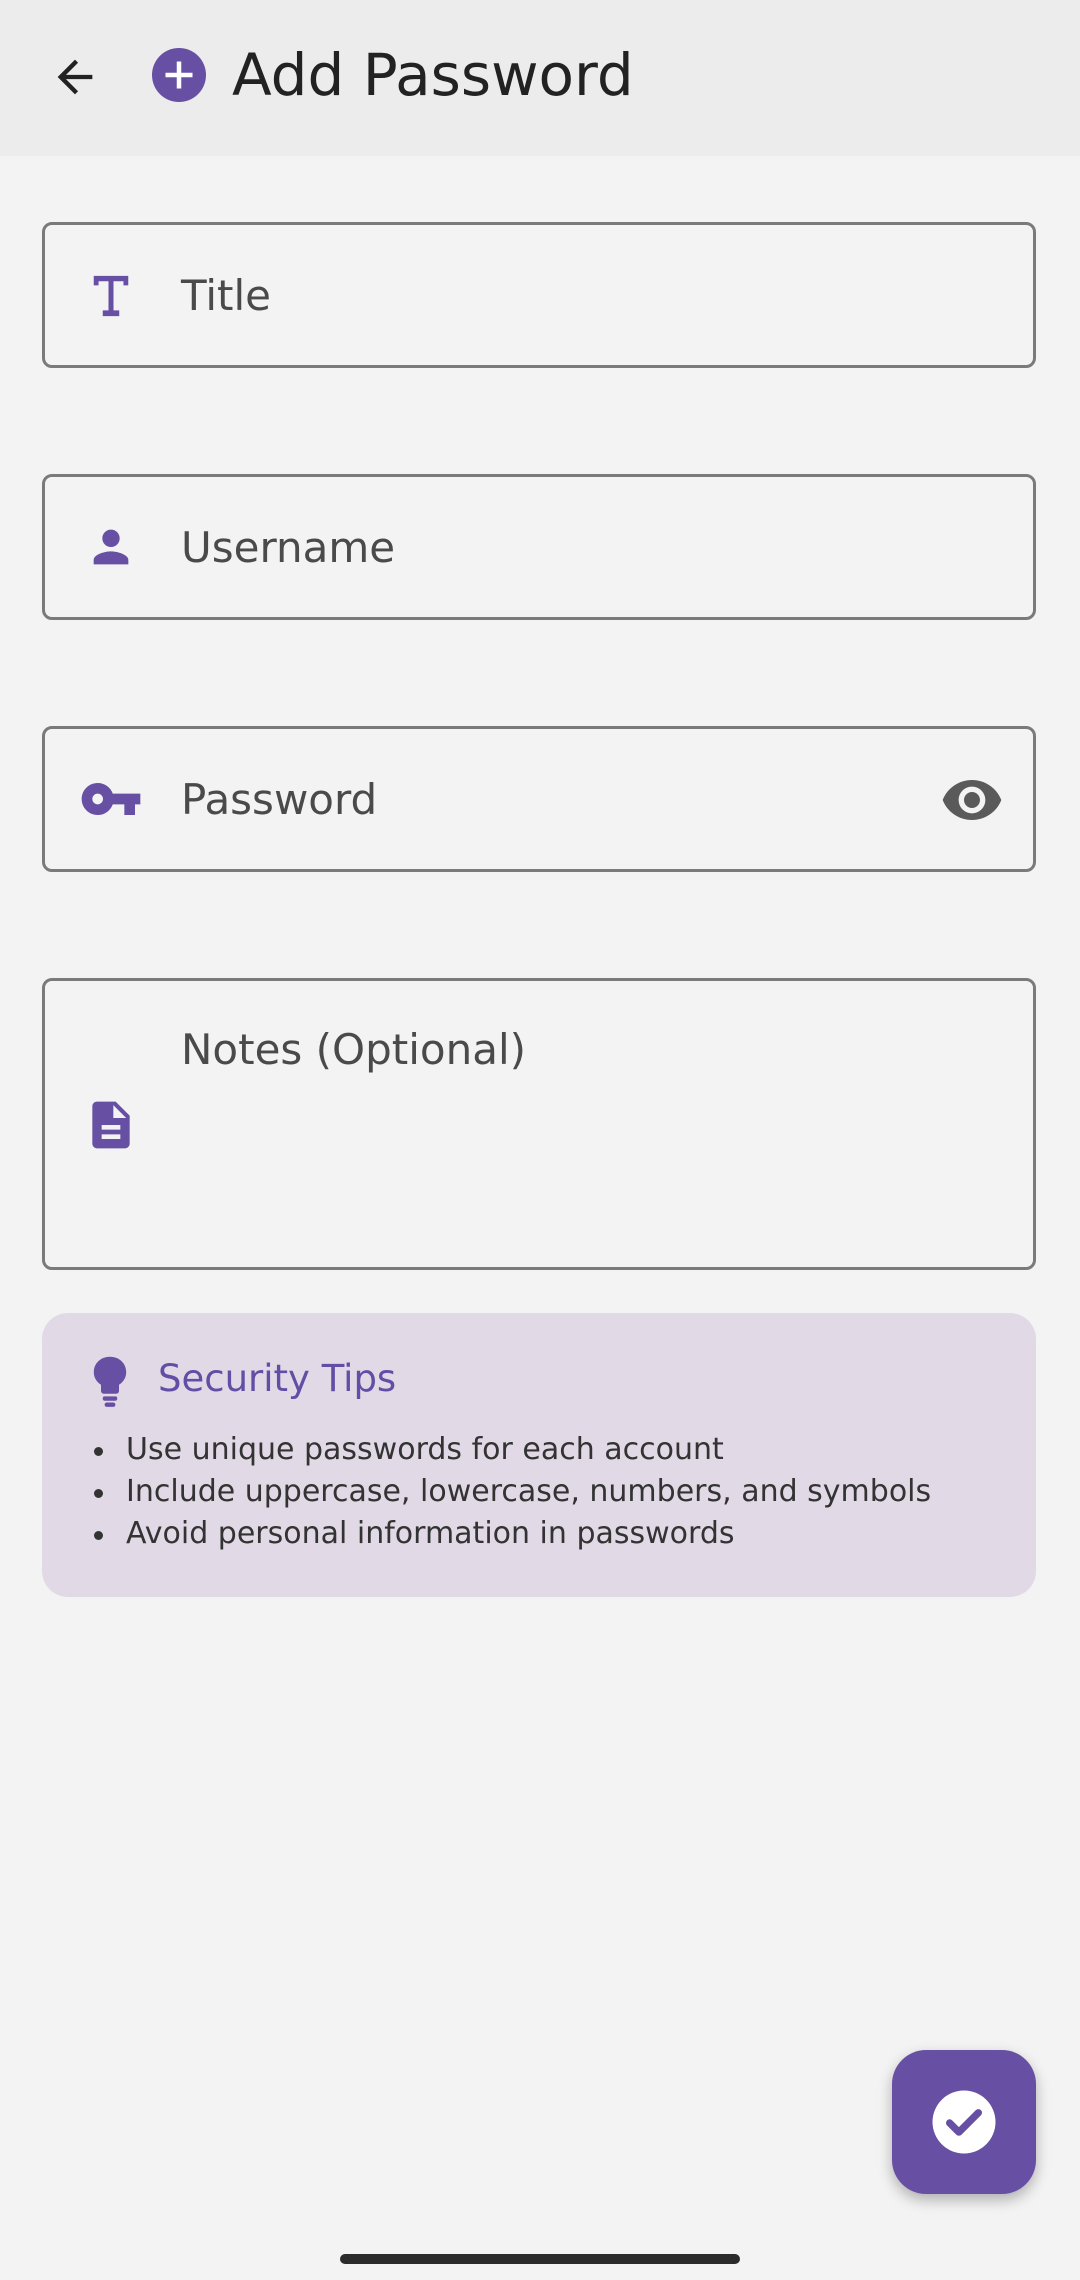  Describe the element at coordinates (110, 1381) in the screenshot. I see `lightbulb-icon` at that location.